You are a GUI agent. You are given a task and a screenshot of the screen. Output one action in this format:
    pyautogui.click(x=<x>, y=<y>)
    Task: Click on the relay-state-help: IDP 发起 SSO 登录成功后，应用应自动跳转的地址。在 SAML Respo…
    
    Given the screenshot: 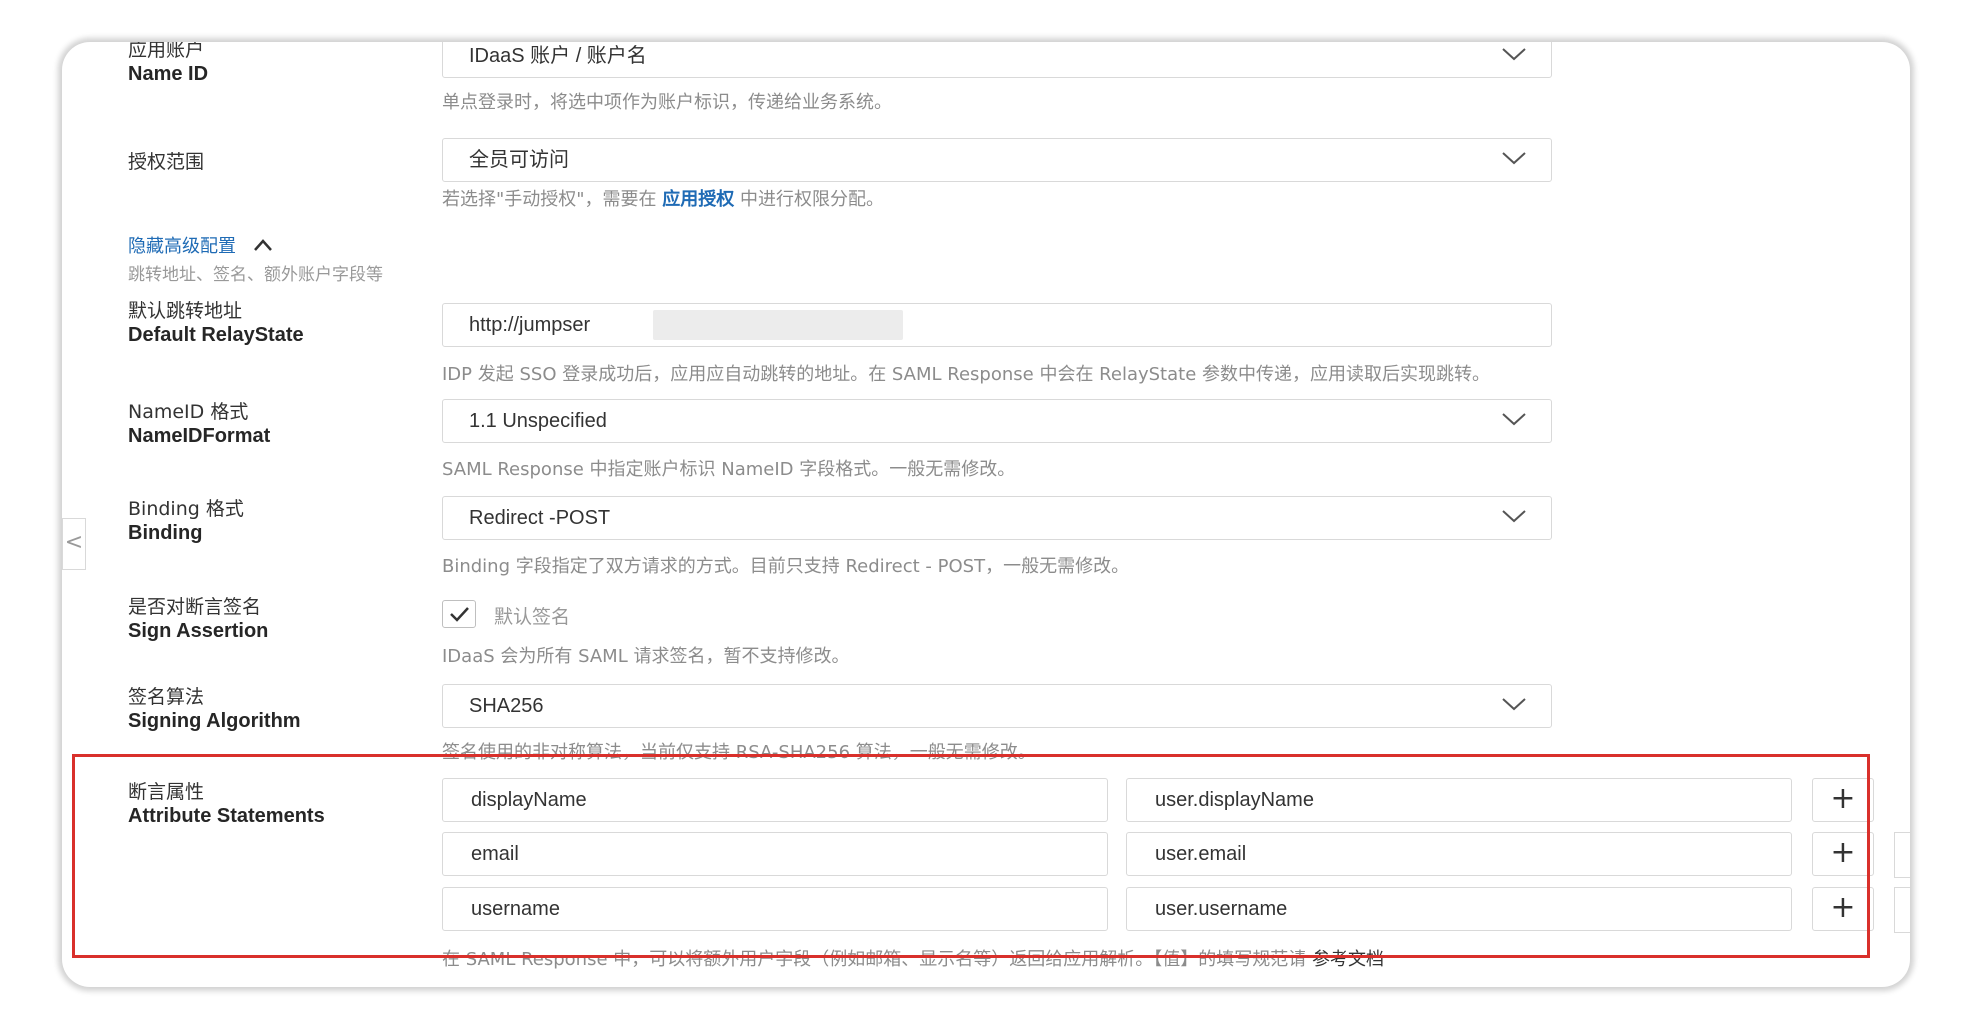 What is the action you would take?
    pyautogui.click(x=966, y=374)
    